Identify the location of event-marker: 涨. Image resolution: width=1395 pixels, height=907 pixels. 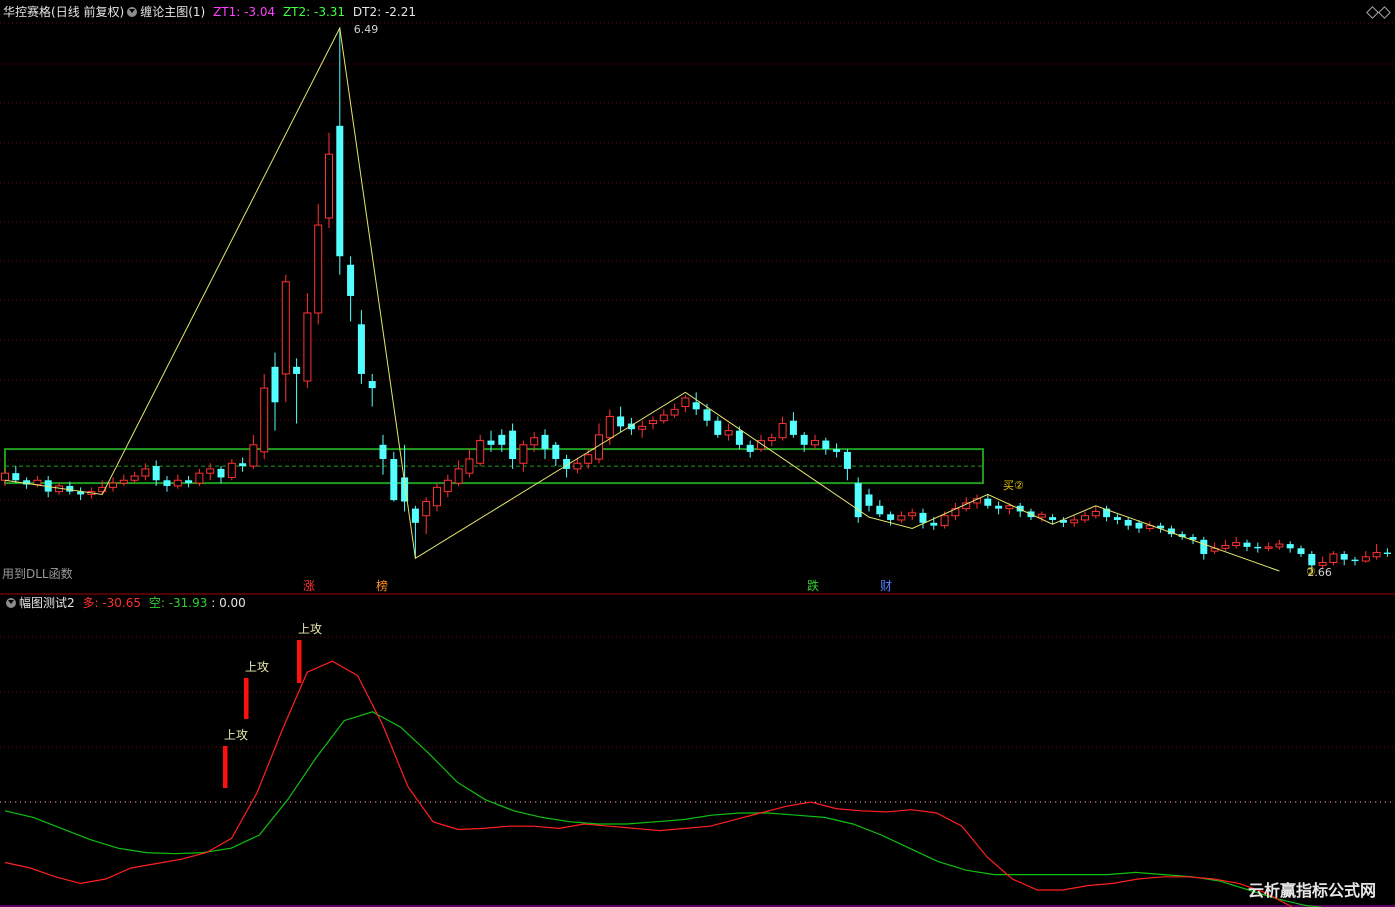
(309, 585).